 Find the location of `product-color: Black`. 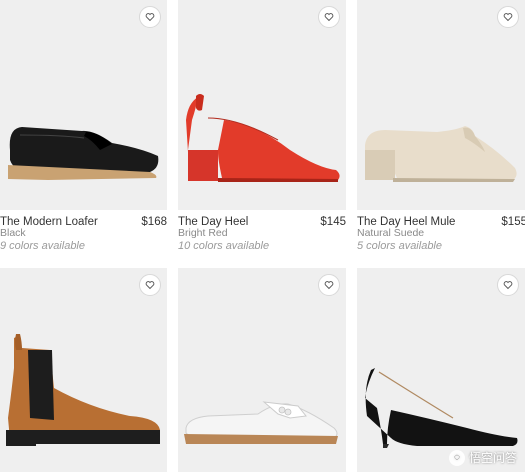

product-color: Black is located at coordinates (13, 233).